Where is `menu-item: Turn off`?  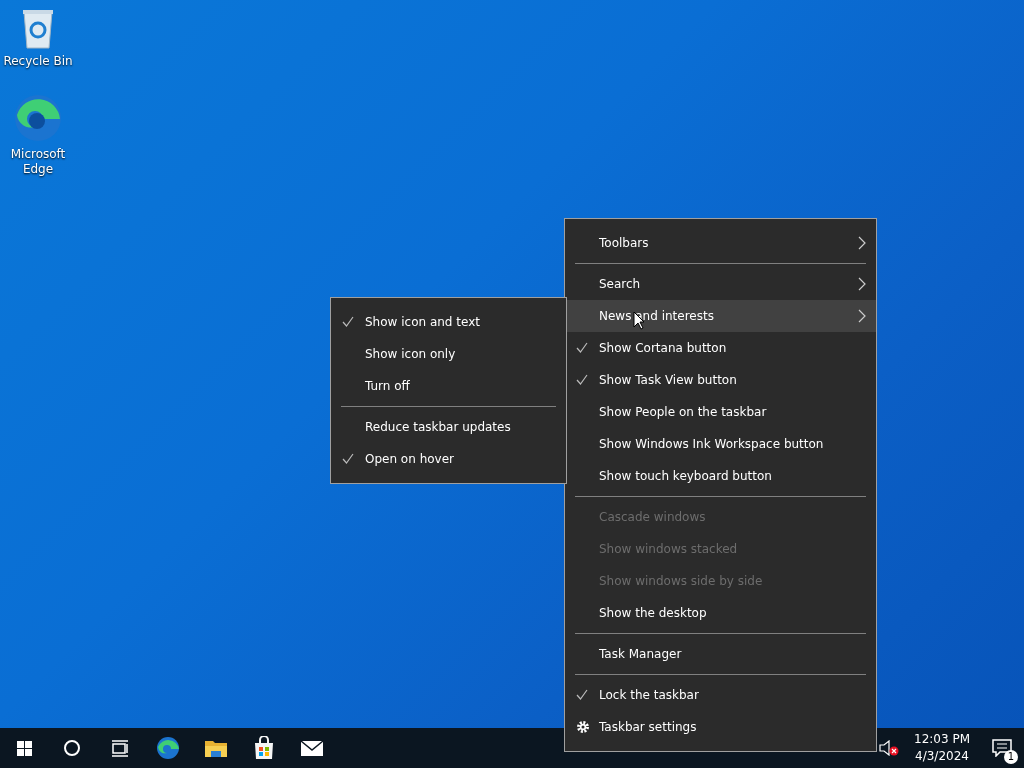 menu-item: Turn off is located at coordinates (448, 386).